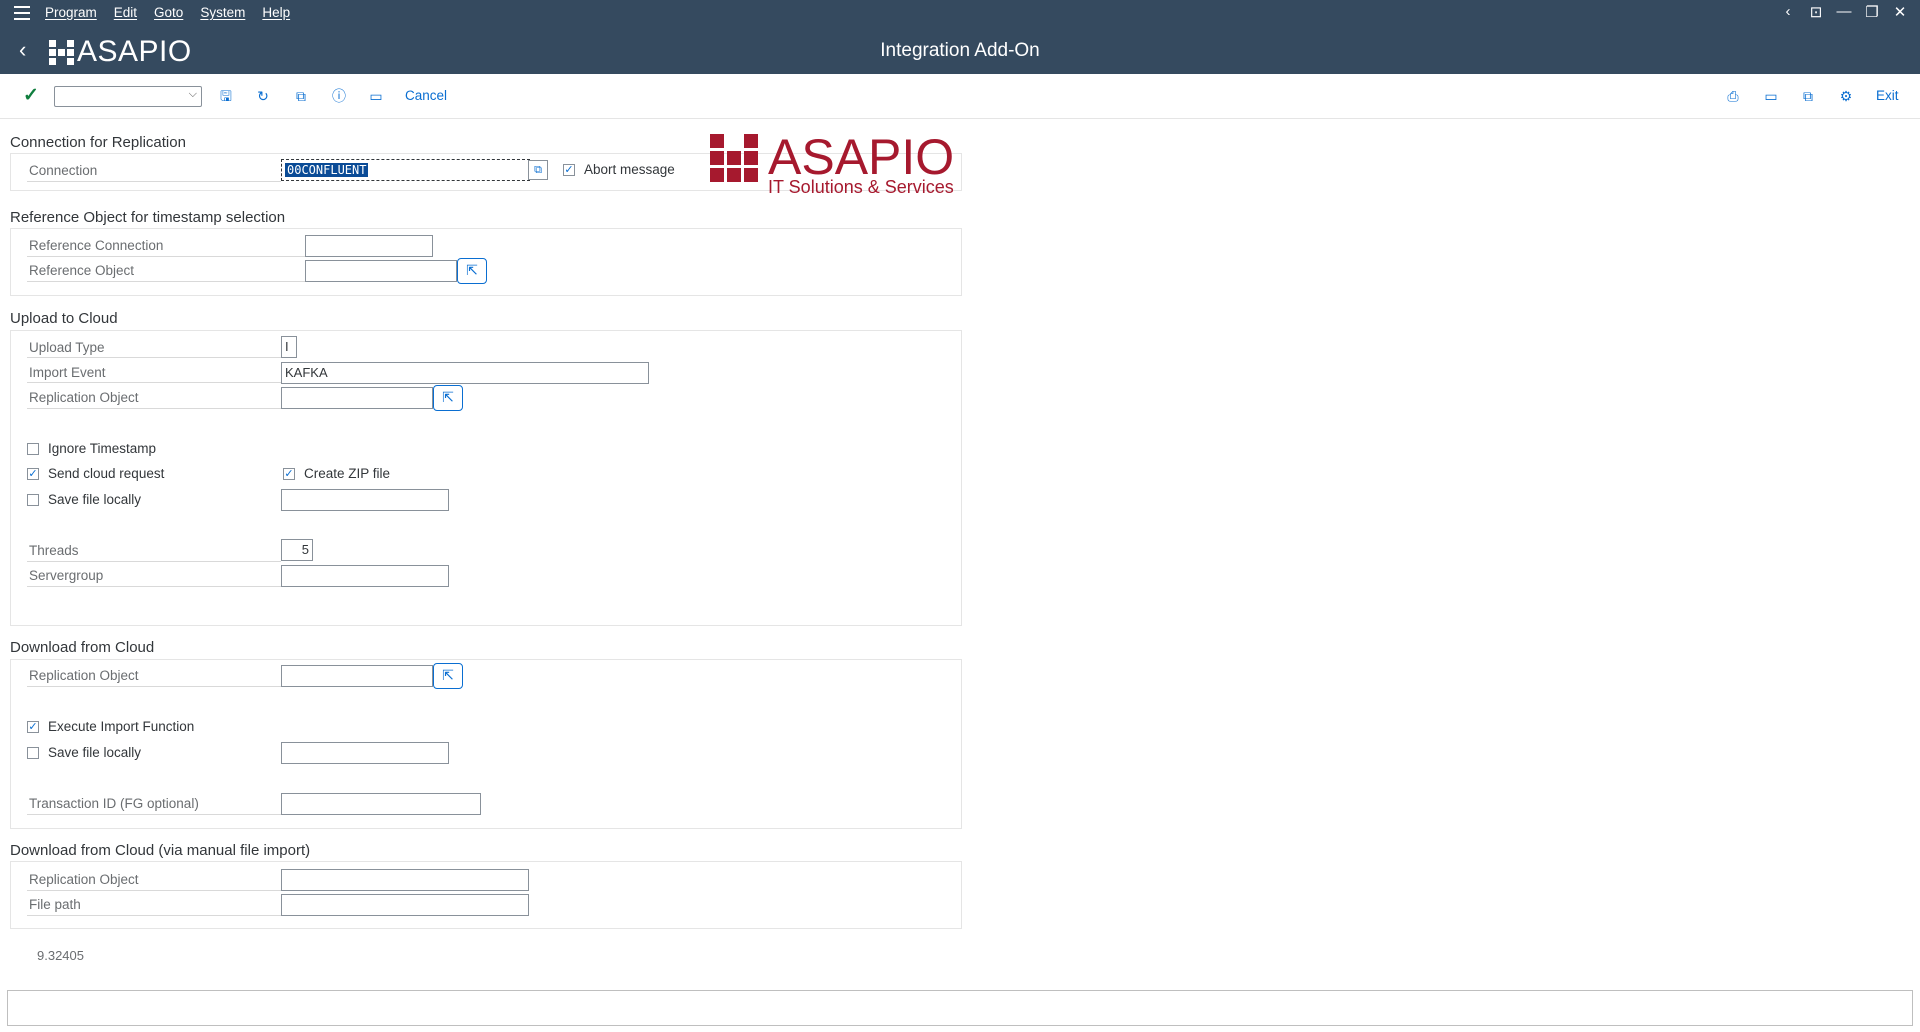 The image size is (1920, 1032). I want to click on execute-import-checkbox: ✓, so click(33, 727).